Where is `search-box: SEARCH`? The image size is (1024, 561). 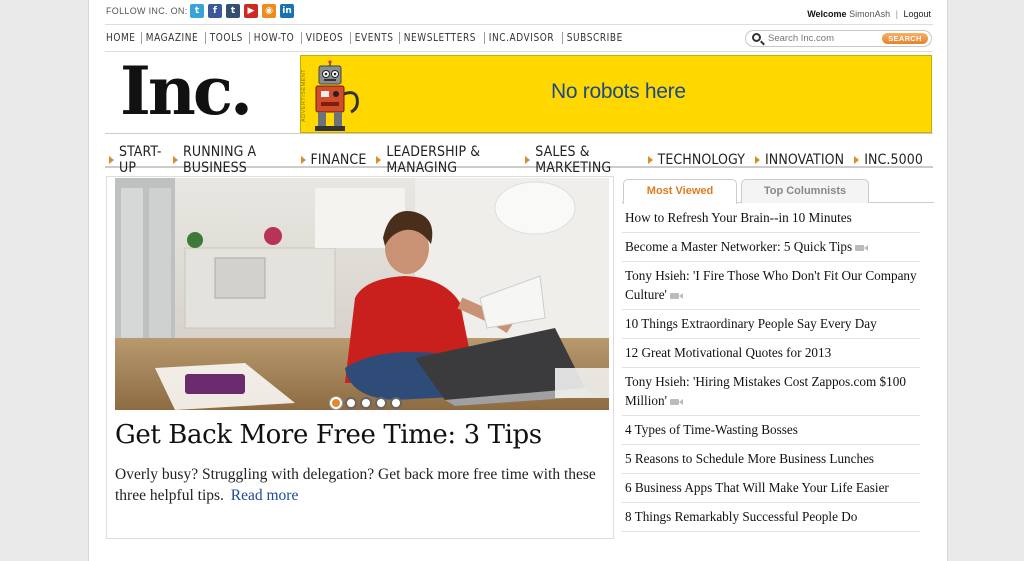 search-box: SEARCH is located at coordinates (838, 38).